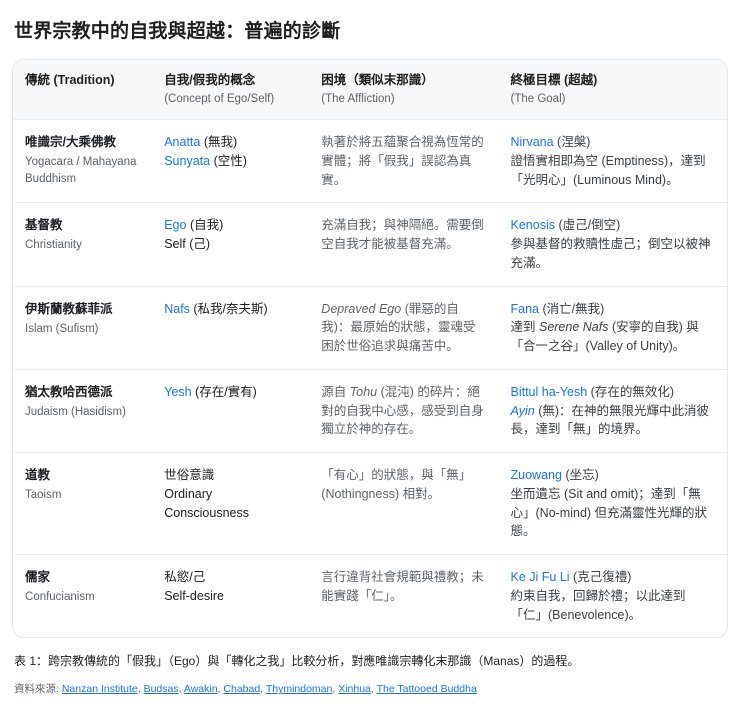  Describe the element at coordinates (404, 503) in the screenshot. I see `affliction-cell: 「有心」的狀態，與「無」(Nothingness) 相對。` at that location.